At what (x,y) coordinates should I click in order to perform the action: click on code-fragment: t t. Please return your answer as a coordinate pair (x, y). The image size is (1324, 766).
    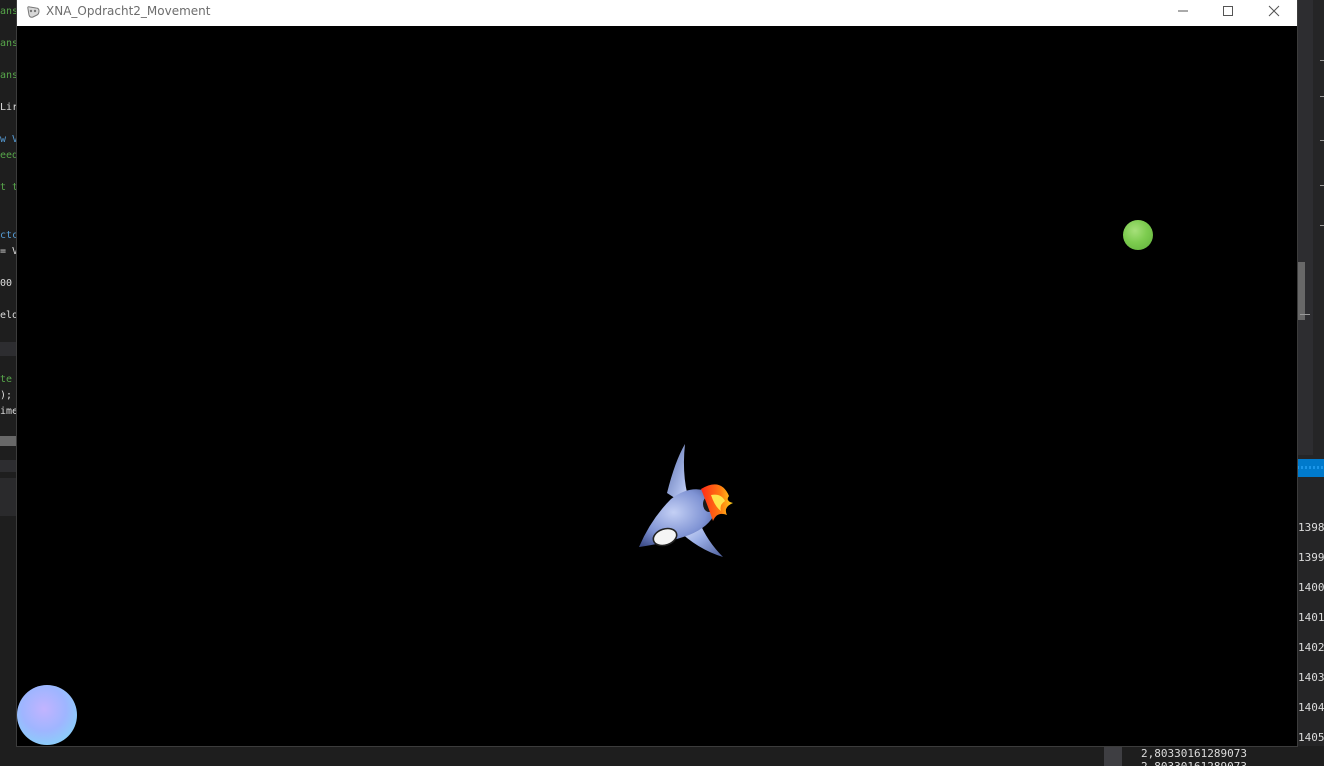
    Looking at the image, I should click on (9, 187).